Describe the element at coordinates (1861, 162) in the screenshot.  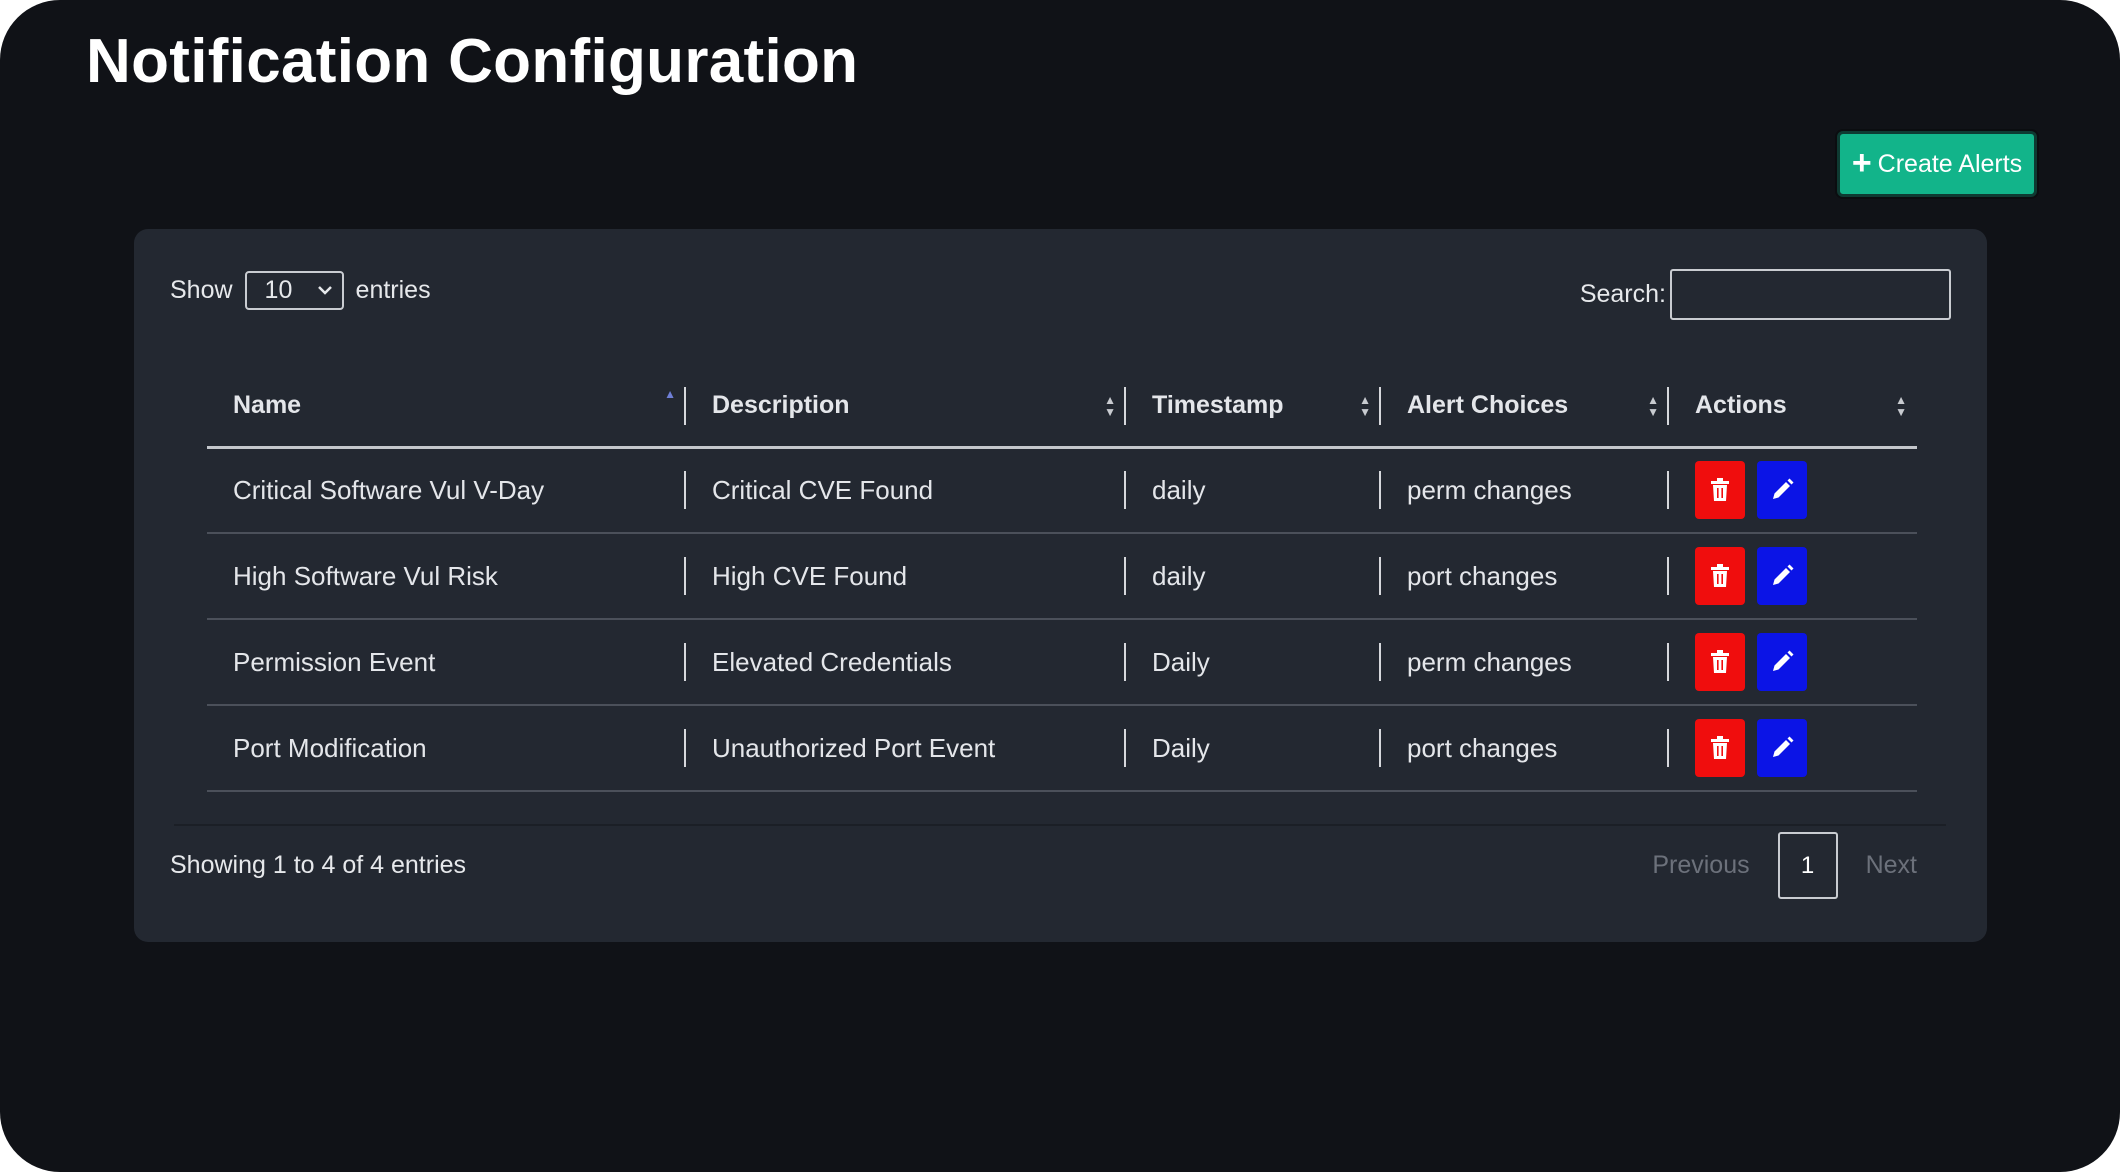
I see `plus-icon: +` at that location.